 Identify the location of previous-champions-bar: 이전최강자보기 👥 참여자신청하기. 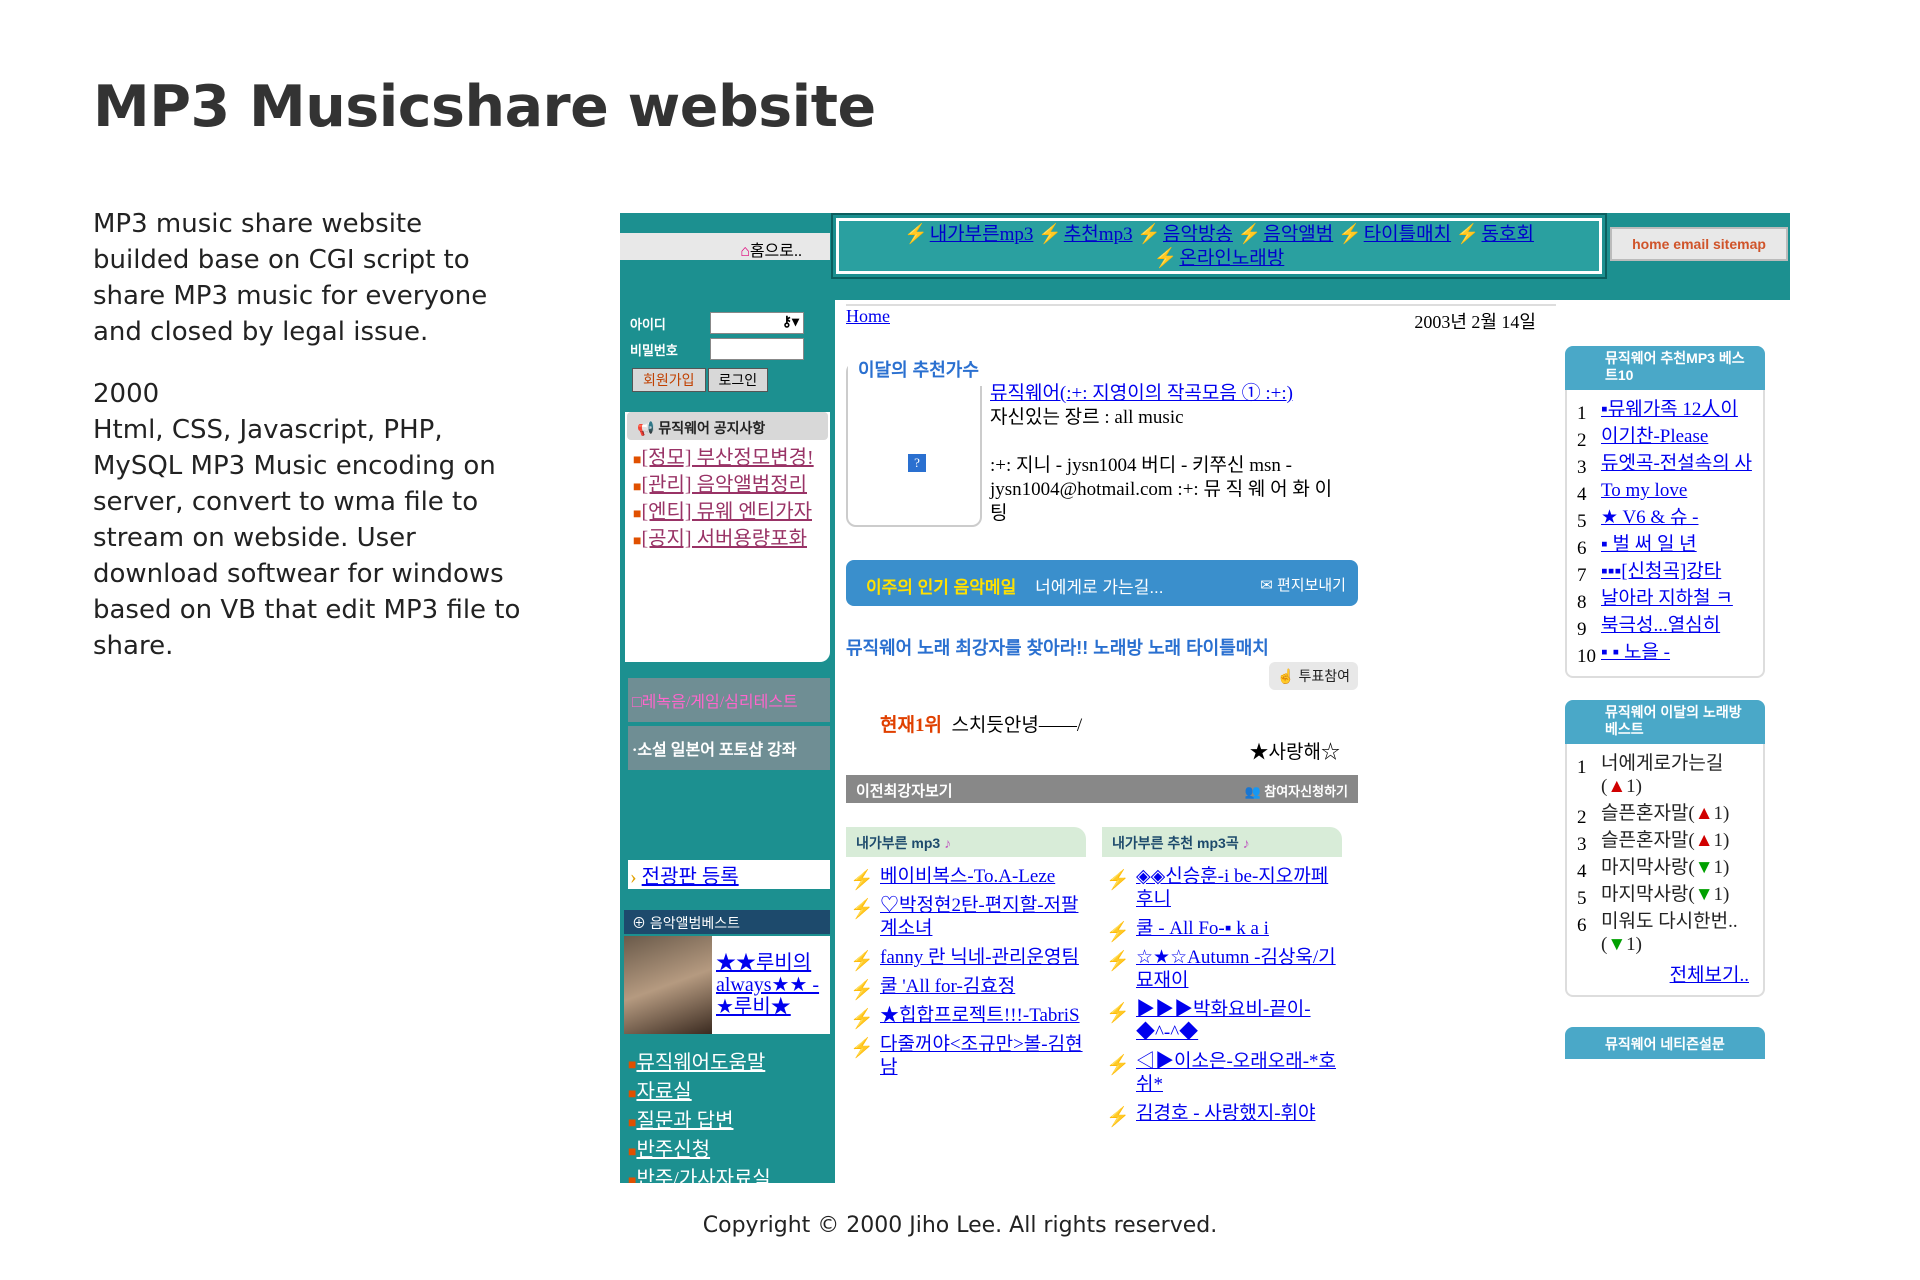
(1102, 789).